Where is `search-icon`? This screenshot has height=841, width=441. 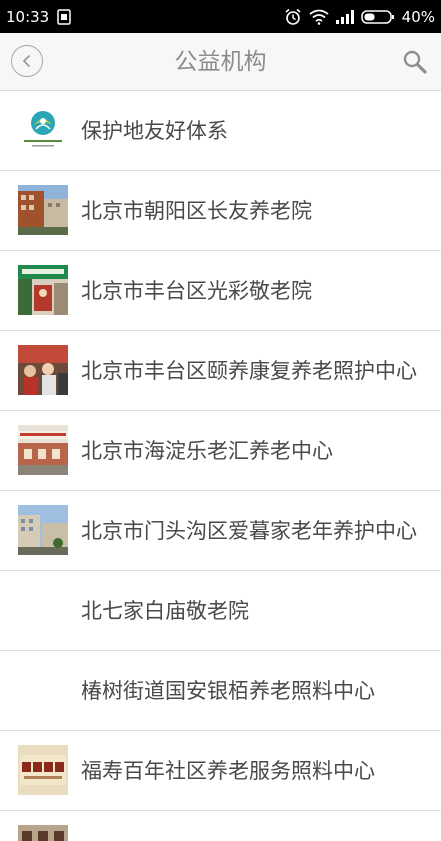 search-icon is located at coordinates (415, 62).